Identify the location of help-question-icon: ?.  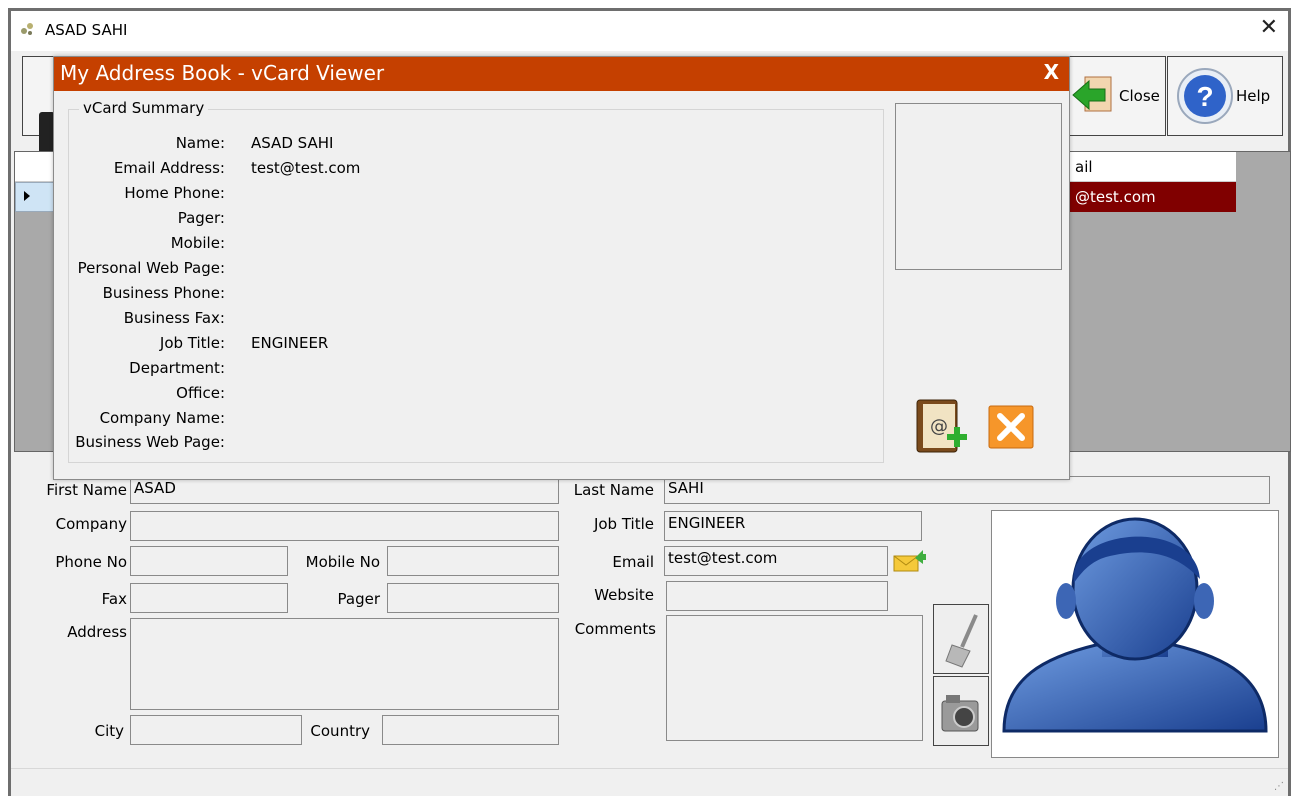
(1205, 96).